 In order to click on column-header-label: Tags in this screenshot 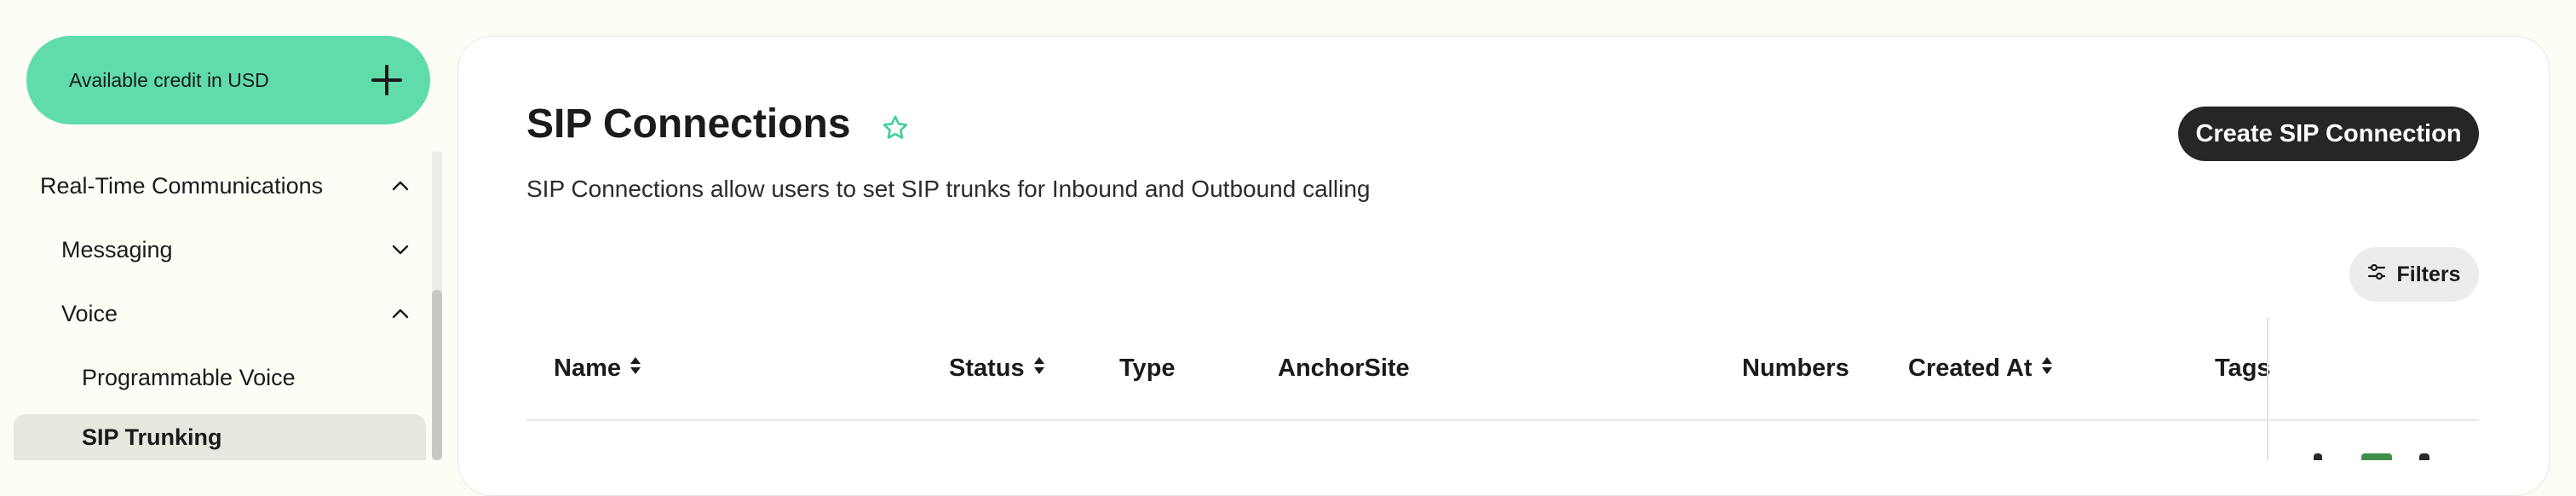, I will do `click(2243, 368)`.